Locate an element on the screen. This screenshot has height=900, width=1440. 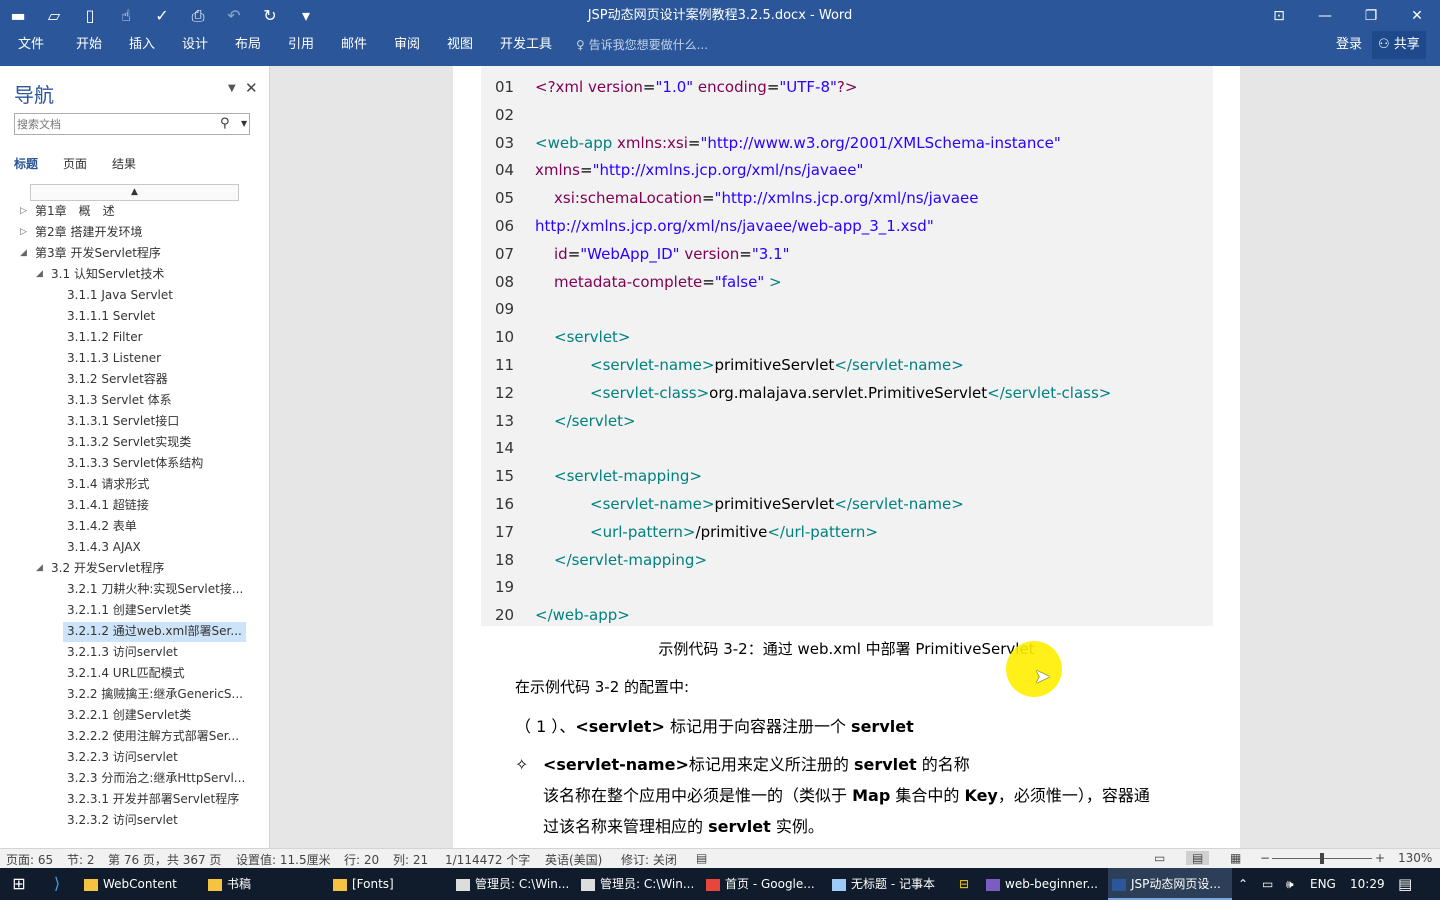
clock: 10:29 is located at coordinates (1367, 884).